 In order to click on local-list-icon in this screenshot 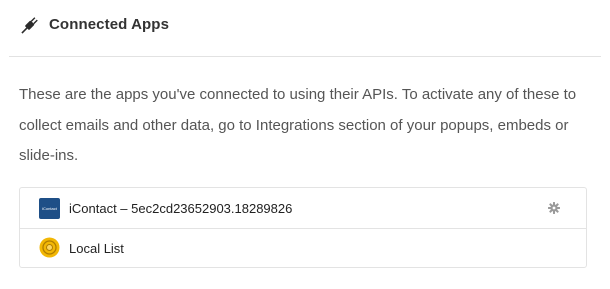, I will do `click(49, 247)`.